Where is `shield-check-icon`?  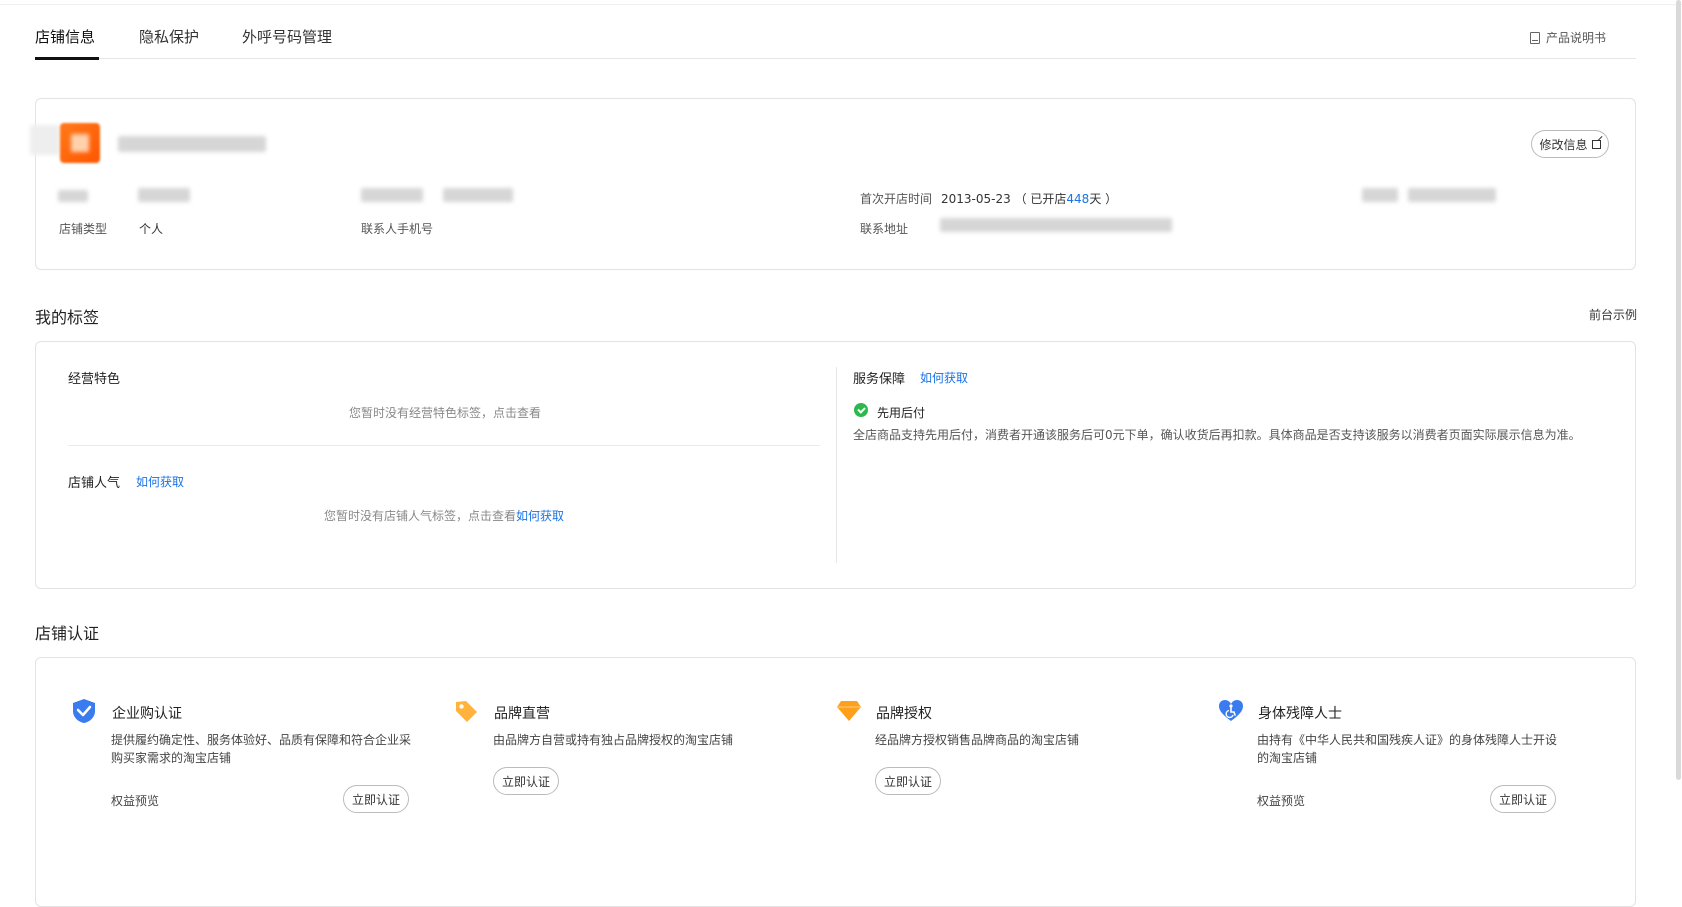 shield-check-icon is located at coordinates (84, 711).